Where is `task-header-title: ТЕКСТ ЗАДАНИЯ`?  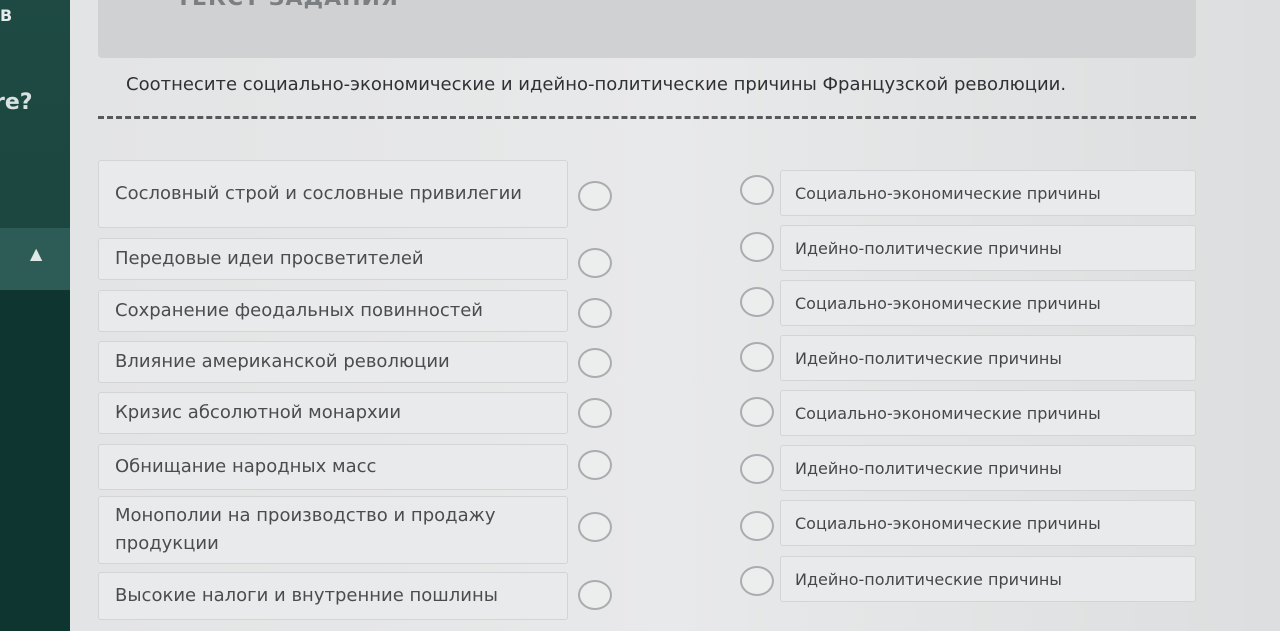 task-header-title: ТЕКСТ ЗАДАНИЯ is located at coordinates (287, 5).